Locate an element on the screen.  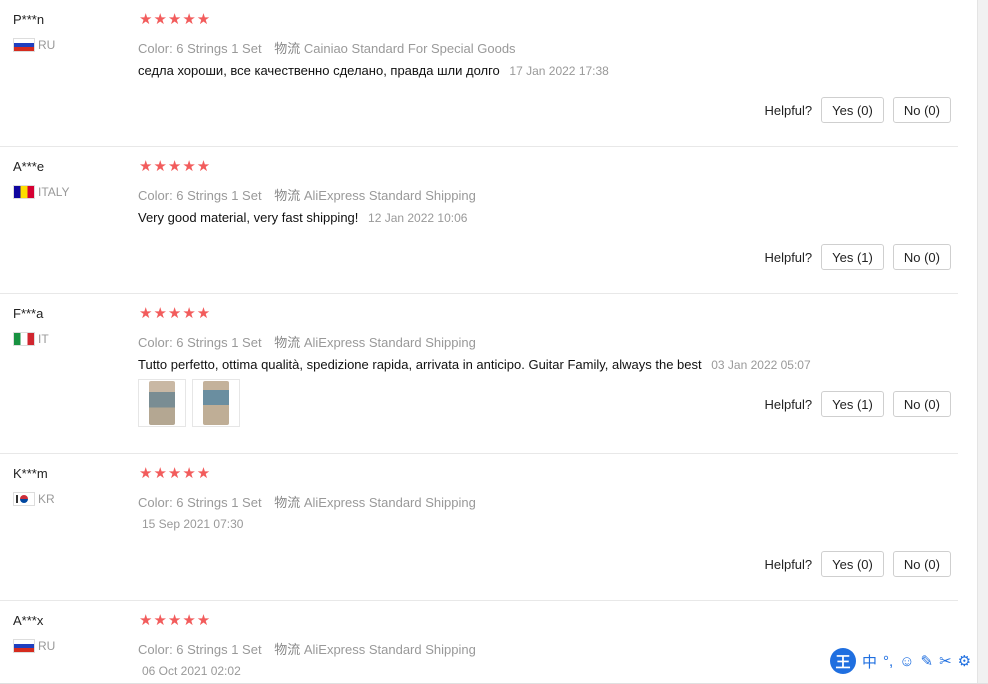
review-photos is located at coordinates (189, 403).